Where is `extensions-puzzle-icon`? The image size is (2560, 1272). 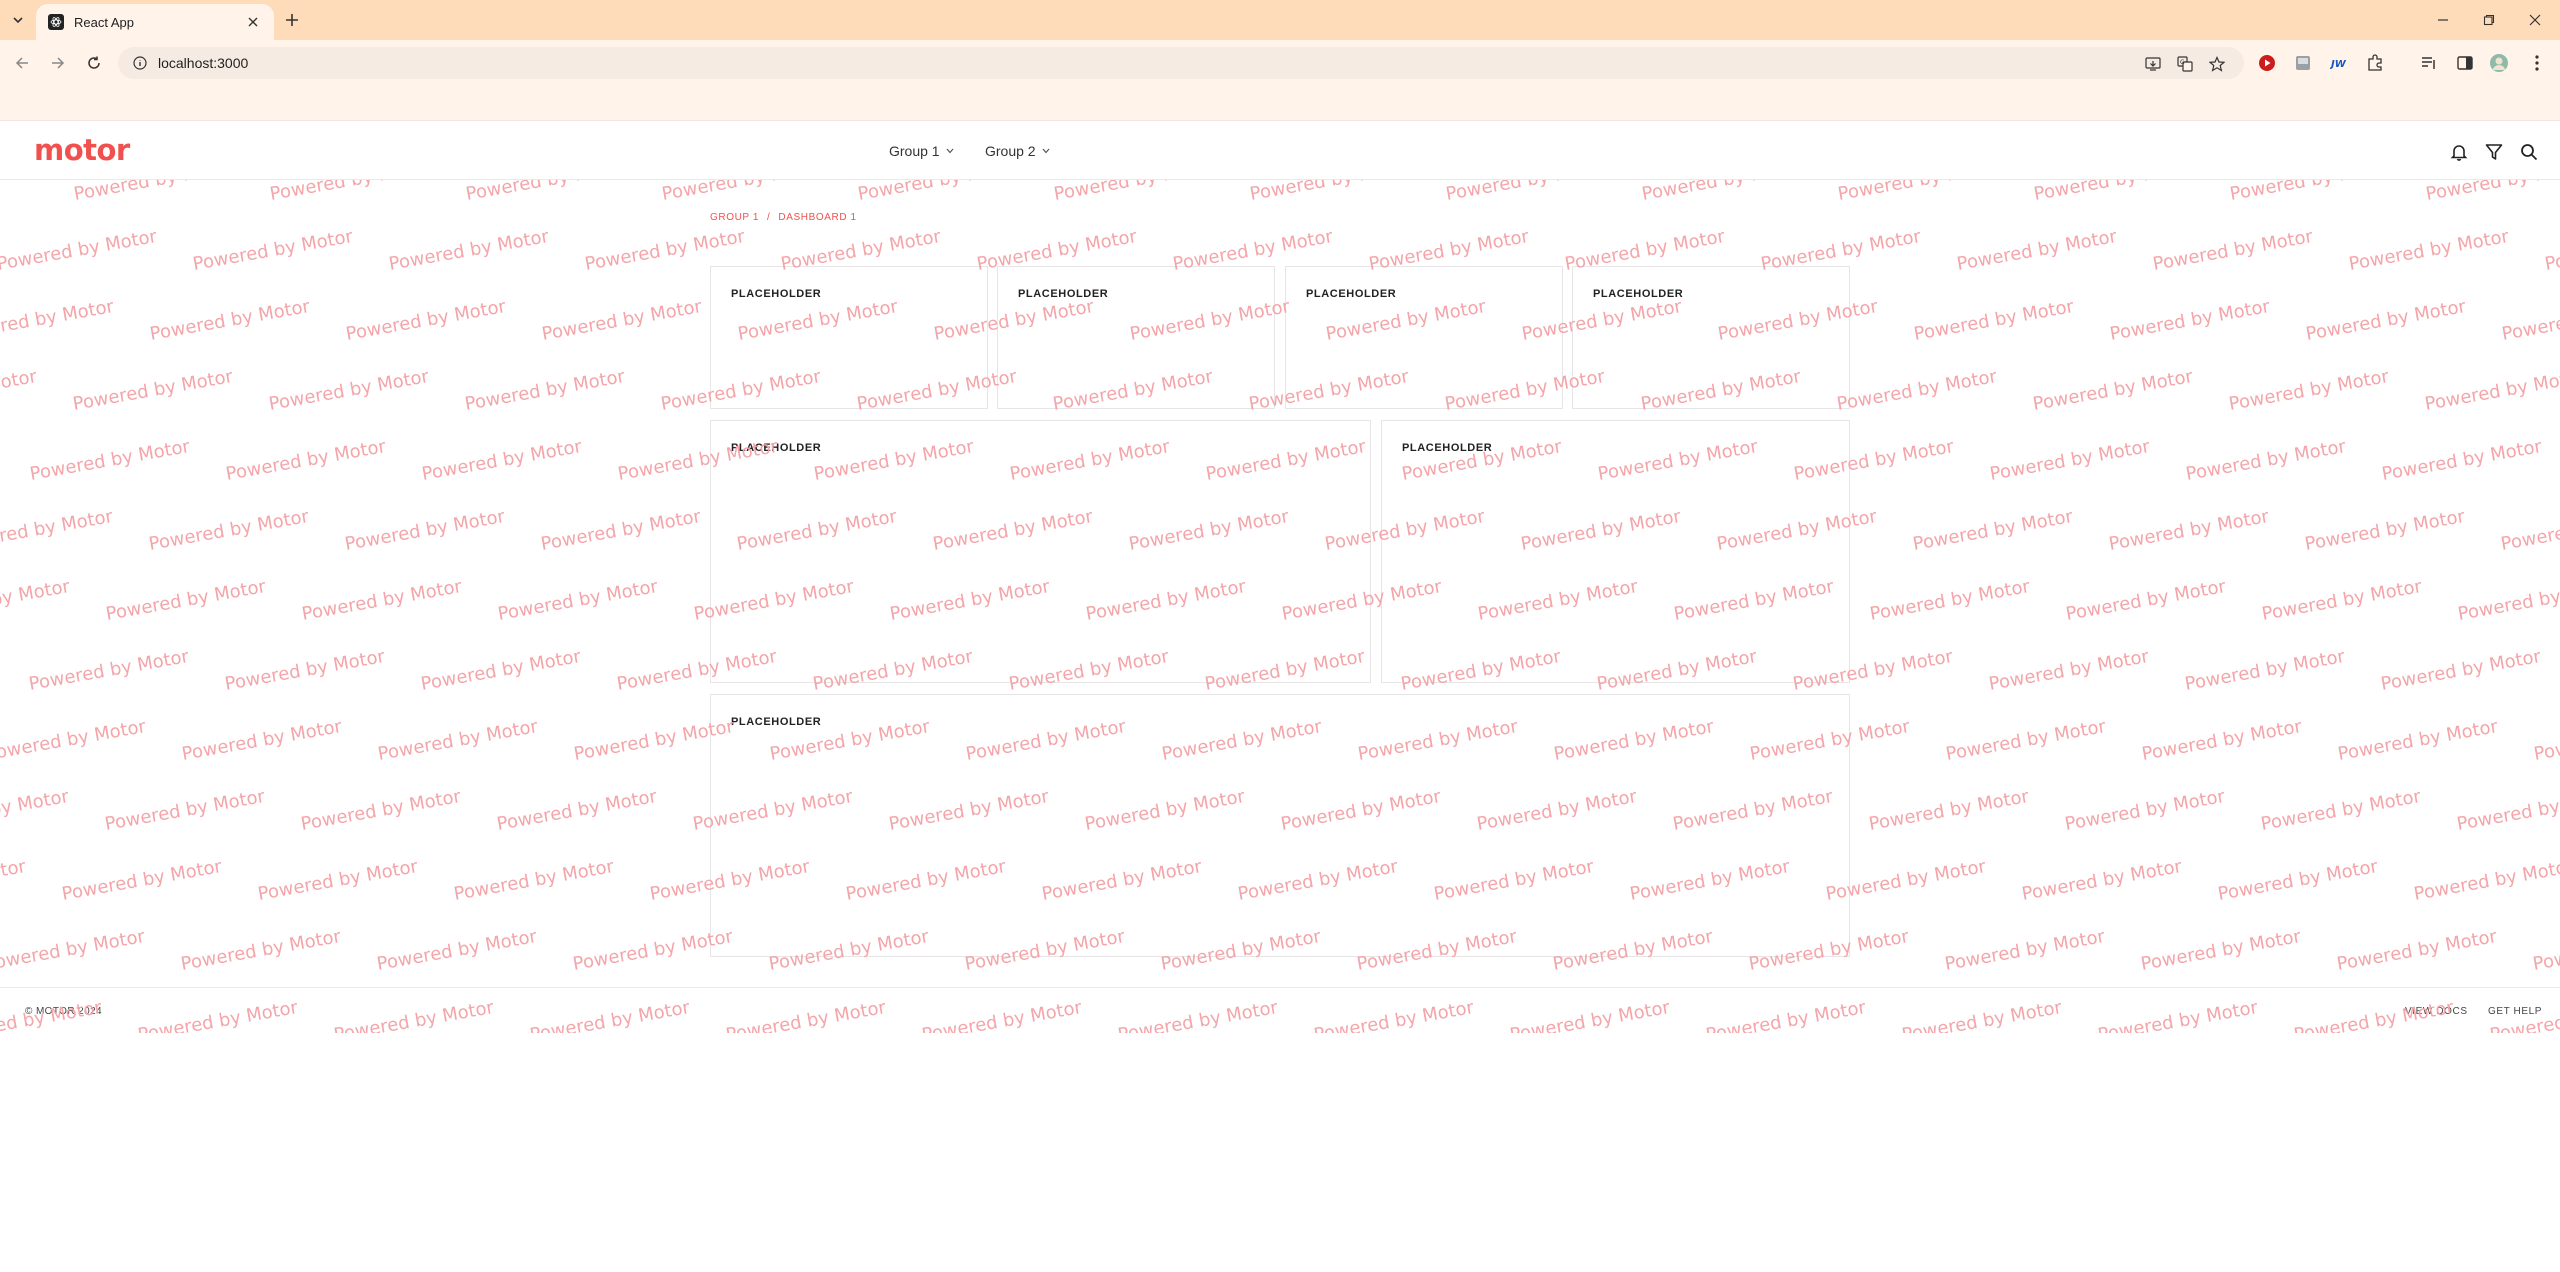
extensions-puzzle-icon is located at coordinates (2375, 63).